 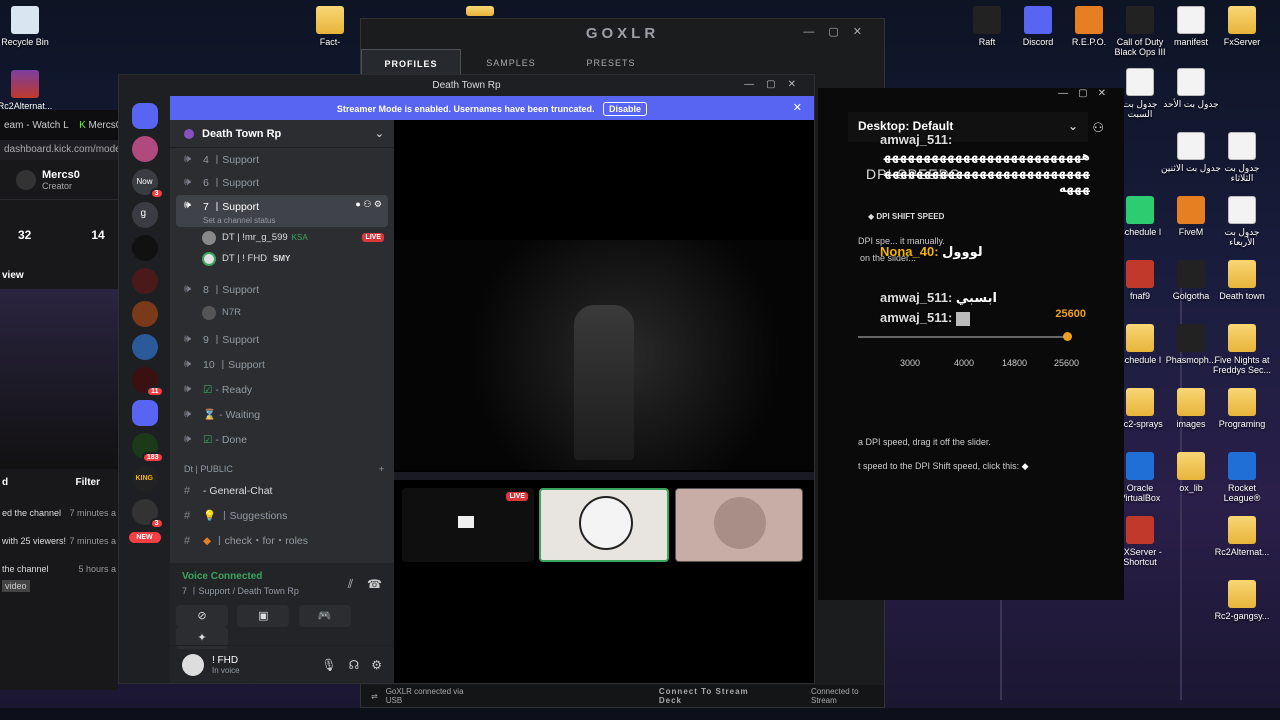 What do you see at coordinates (147, 448) in the screenshot?
I see `server-icon: 183` at bounding box center [147, 448].